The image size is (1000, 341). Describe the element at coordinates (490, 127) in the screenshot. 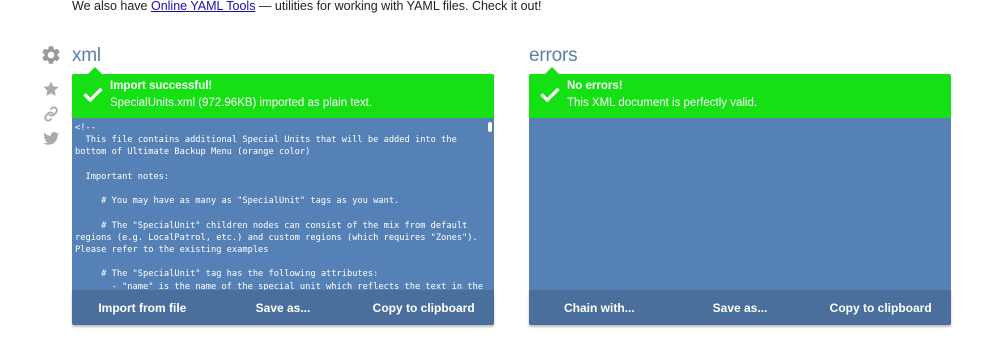

I see `scrollbar-thumb` at that location.